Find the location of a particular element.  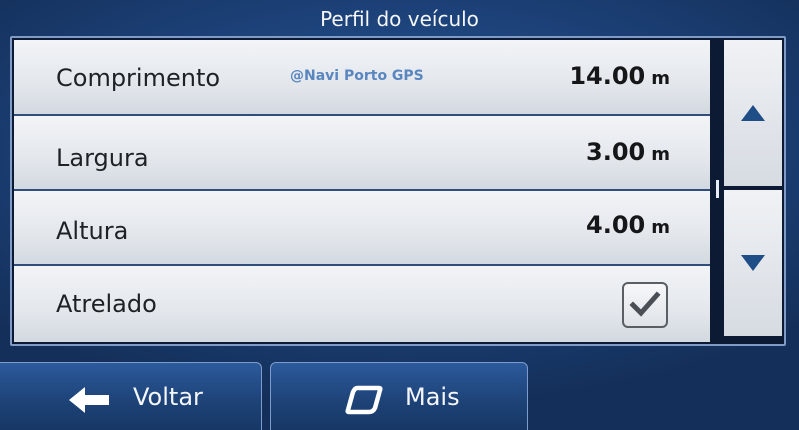

more-button-label: Mais is located at coordinates (432, 397).